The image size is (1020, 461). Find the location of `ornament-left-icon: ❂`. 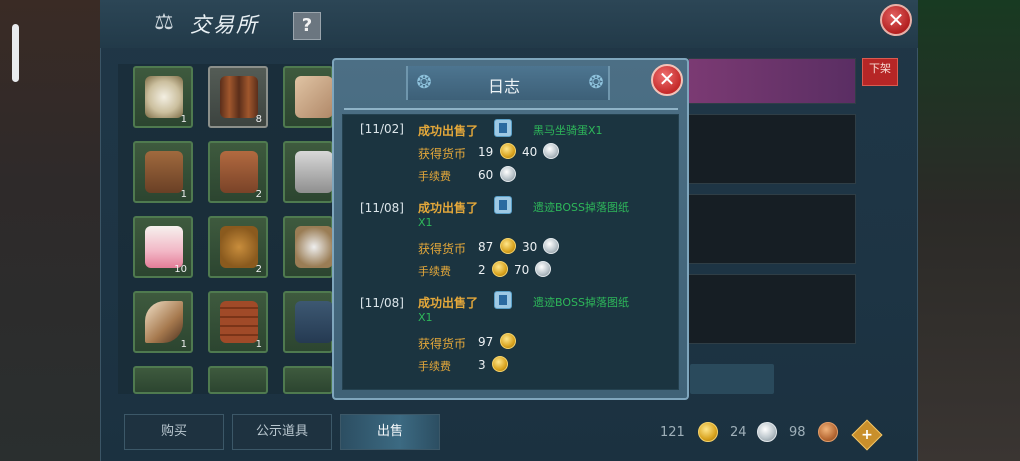

ornament-left-icon: ❂ is located at coordinates (424, 82).